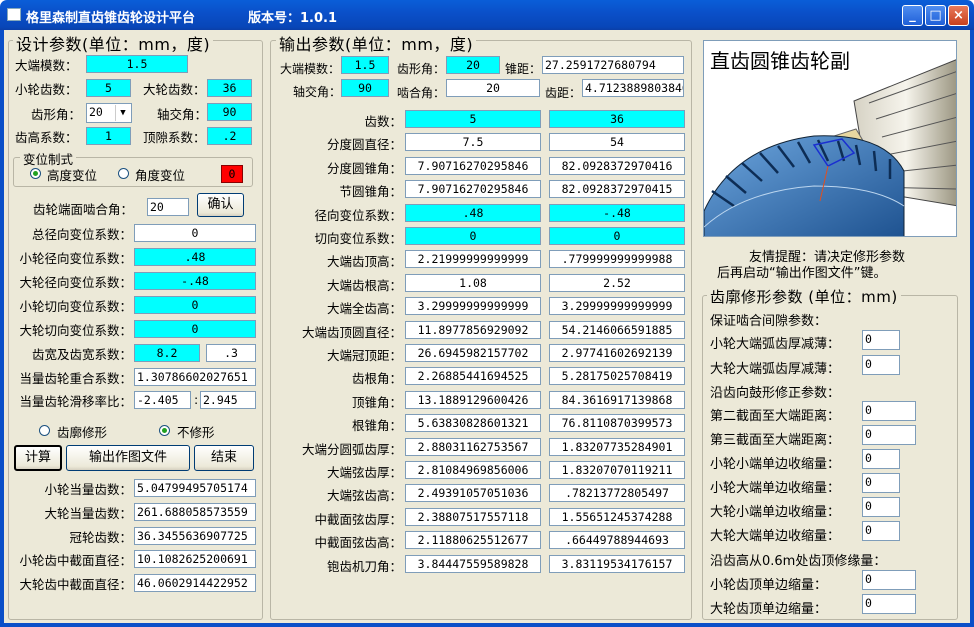 Image resolution: width=974 pixels, height=627 pixels. Describe the element at coordinates (889, 435) in the screenshot. I see `section-3-distance-input: 0` at that location.